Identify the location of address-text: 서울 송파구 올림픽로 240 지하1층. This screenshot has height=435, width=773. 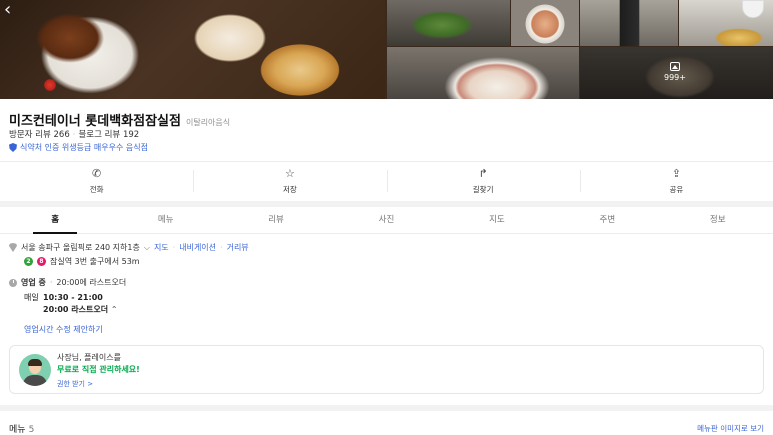
(80, 247).